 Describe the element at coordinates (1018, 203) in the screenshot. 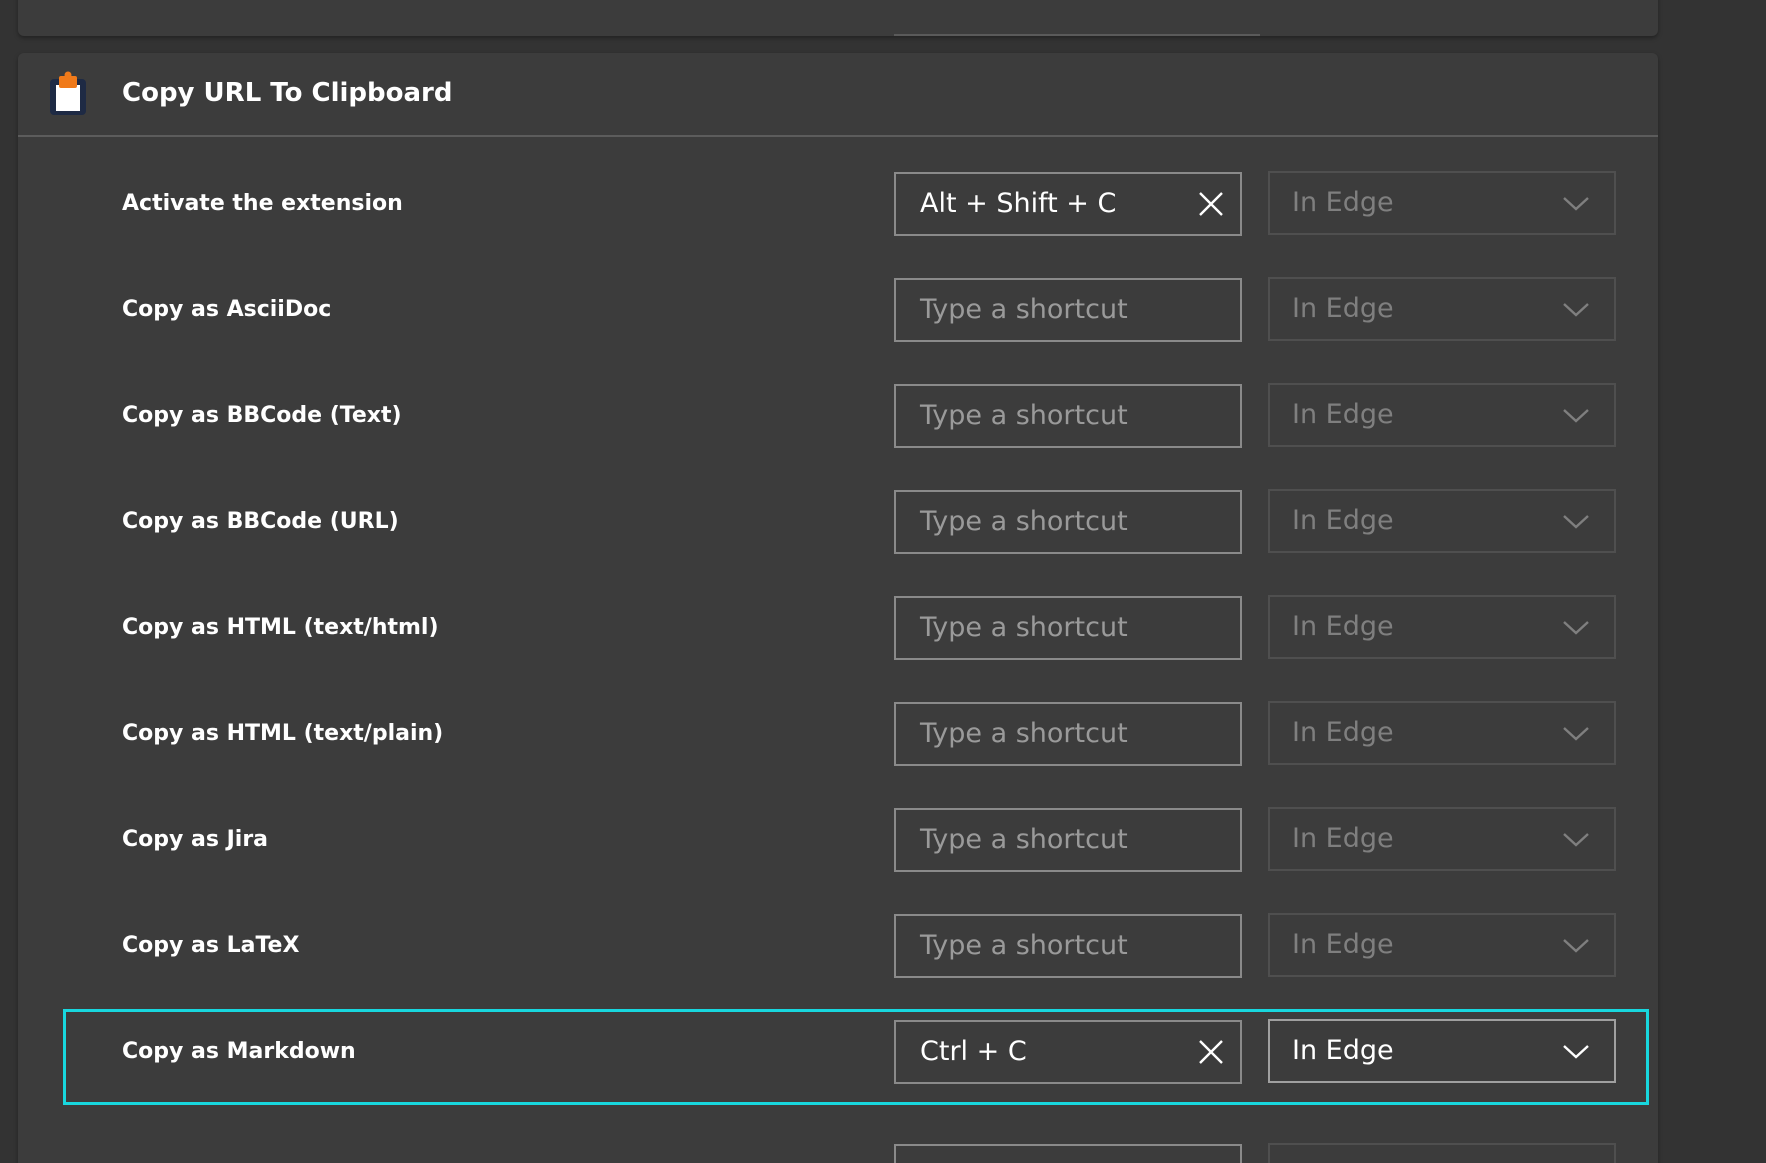

I see `shortcut-value: Alt + Shift + C` at that location.